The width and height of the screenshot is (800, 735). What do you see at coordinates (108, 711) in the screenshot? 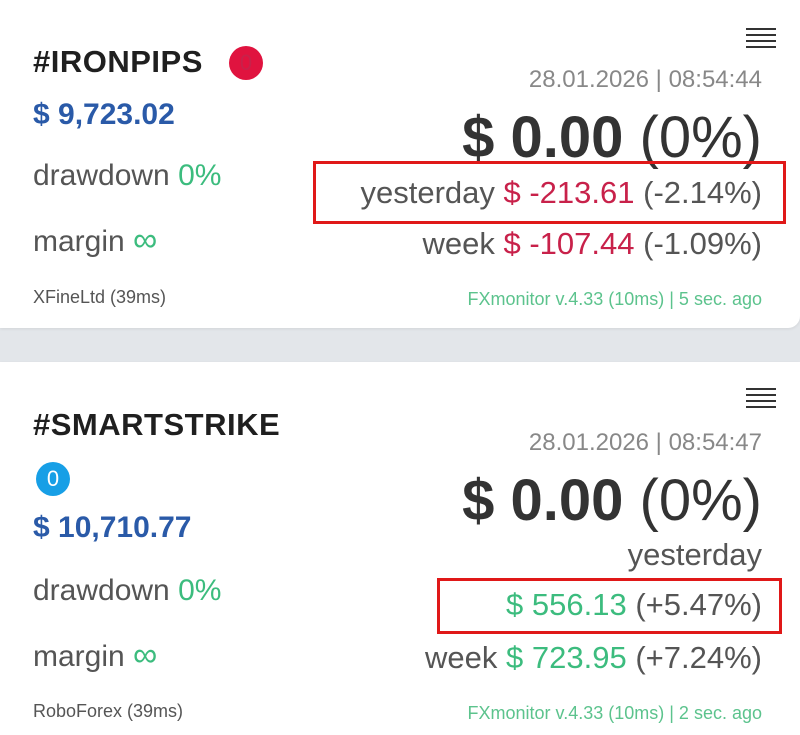
I see `broker-latency: RoboForex (39ms)` at bounding box center [108, 711].